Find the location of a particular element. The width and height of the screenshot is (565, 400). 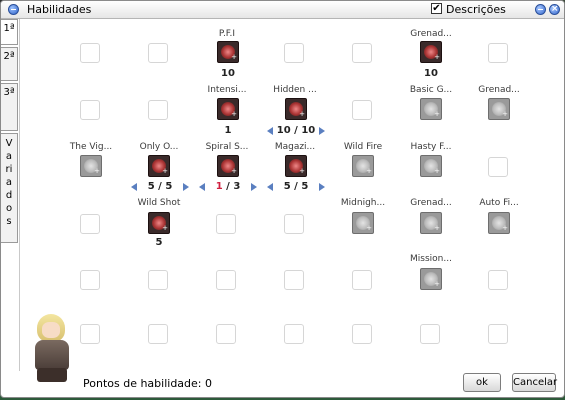

skill-icon-wild-fire: + is located at coordinates (363, 166).